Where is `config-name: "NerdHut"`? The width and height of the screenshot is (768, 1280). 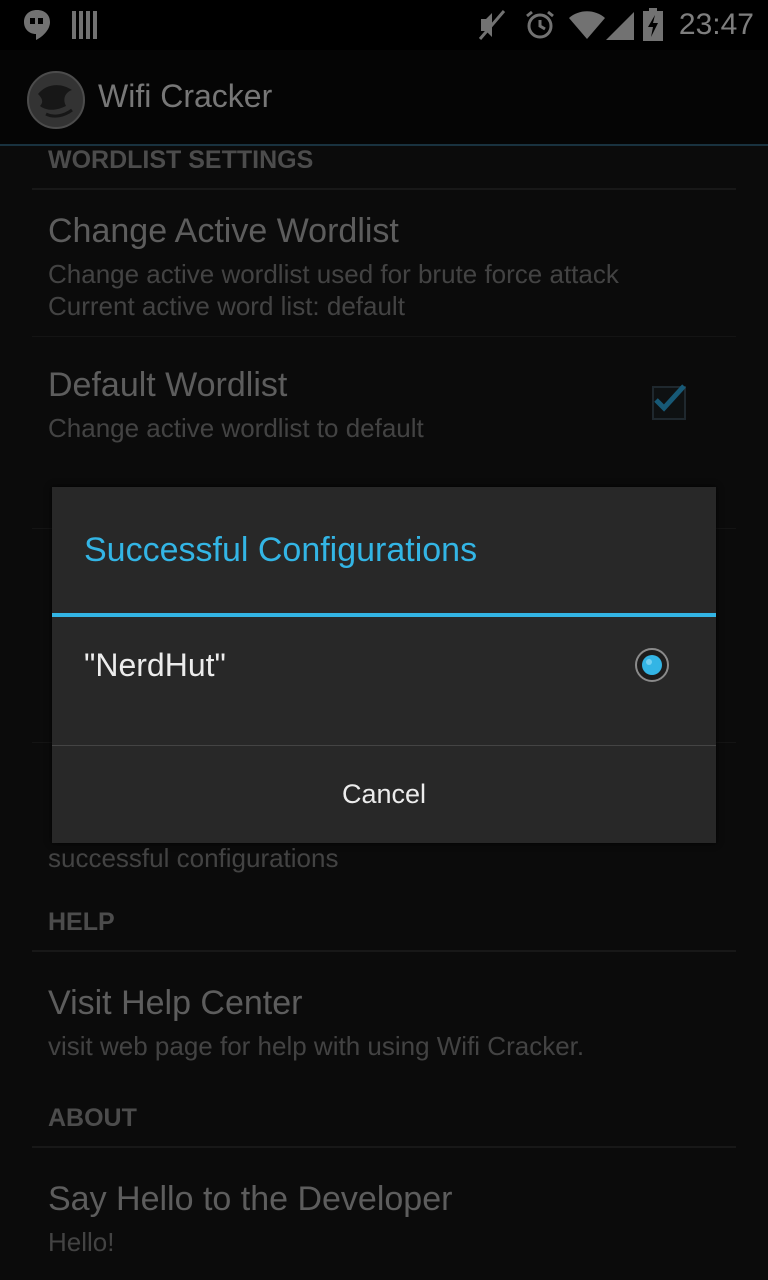 config-name: "NerdHut" is located at coordinates (155, 665).